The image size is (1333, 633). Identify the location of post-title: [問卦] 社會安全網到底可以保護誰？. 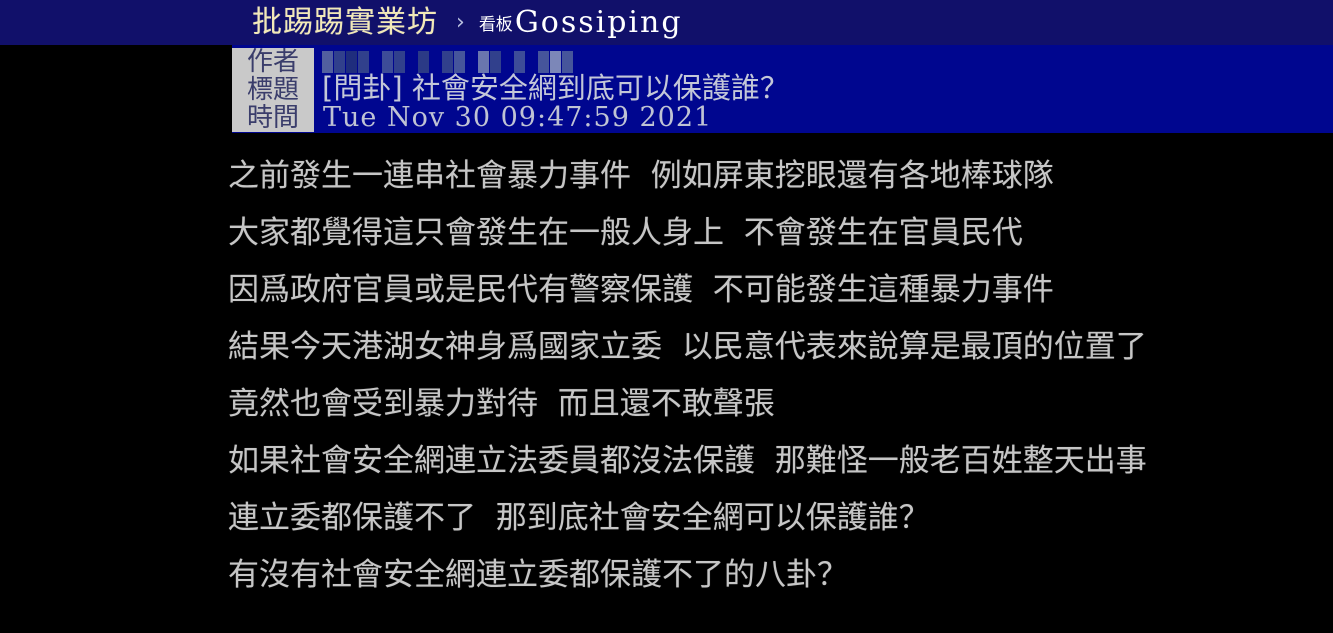
(555, 88).